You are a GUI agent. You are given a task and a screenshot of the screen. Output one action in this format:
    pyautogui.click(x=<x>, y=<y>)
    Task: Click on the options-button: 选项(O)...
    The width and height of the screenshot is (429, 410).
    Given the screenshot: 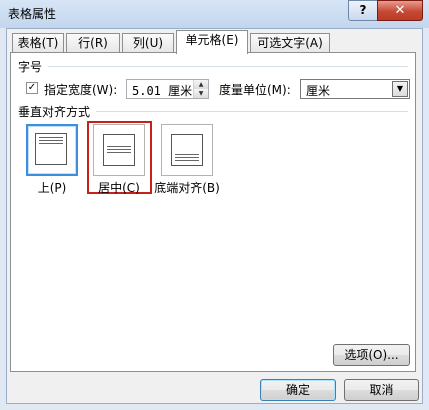 What is the action you would take?
    pyautogui.click(x=371, y=355)
    